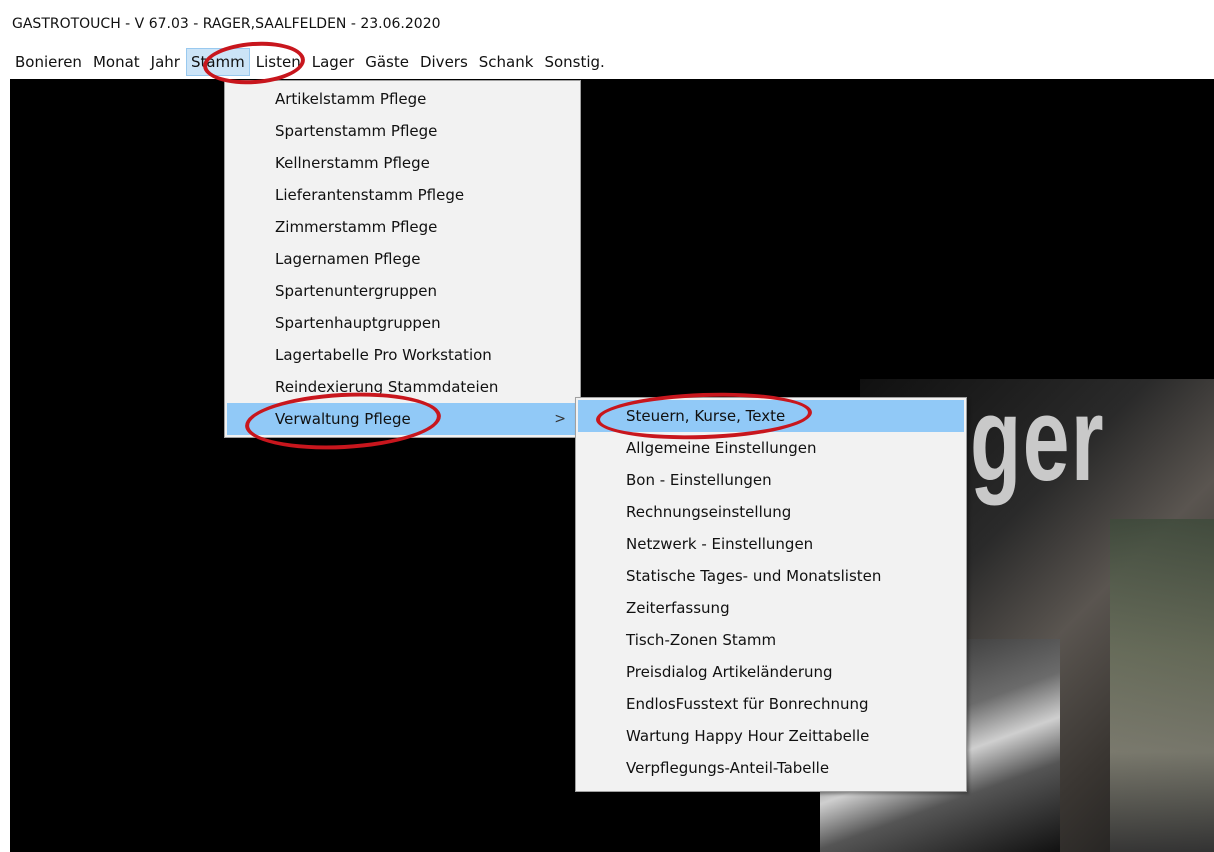 The width and height of the screenshot is (1214, 852). Describe the element at coordinates (754, 576) in the screenshot. I see `menu-item-label: Statische Tages- und Monatslisten` at that location.